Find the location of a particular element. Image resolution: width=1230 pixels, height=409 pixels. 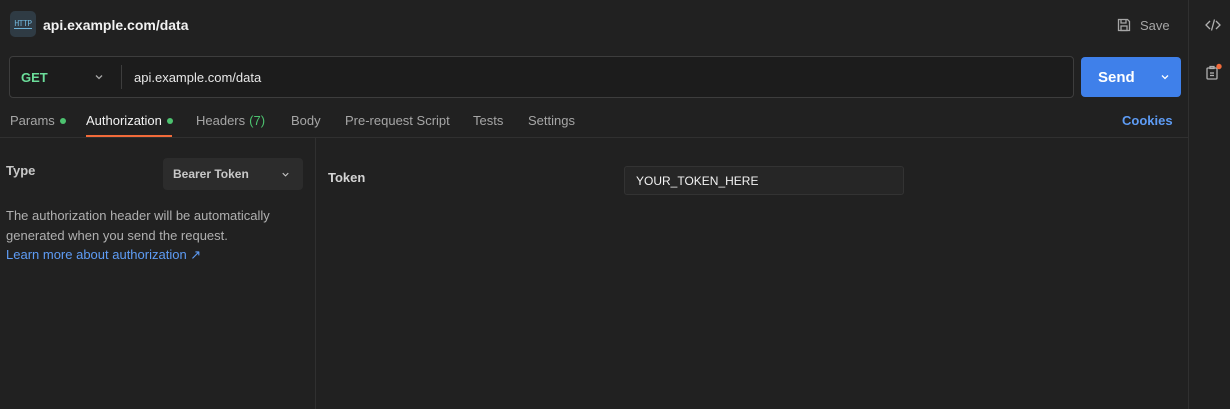

save-label: Save is located at coordinates (1155, 25).